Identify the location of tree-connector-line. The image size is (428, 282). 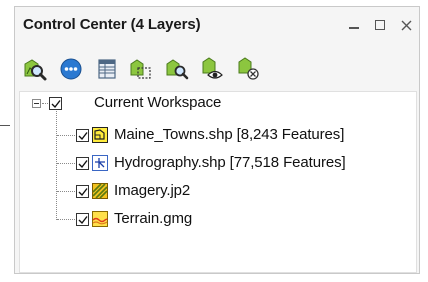
(5, 125).